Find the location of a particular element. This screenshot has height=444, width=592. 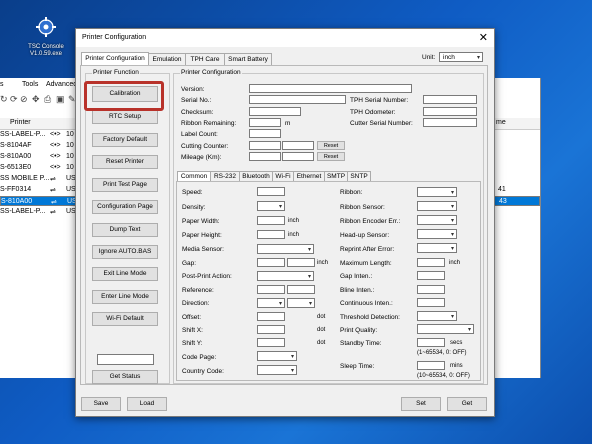

serial-label: Serial No.: is located at coordinates (196, 100).